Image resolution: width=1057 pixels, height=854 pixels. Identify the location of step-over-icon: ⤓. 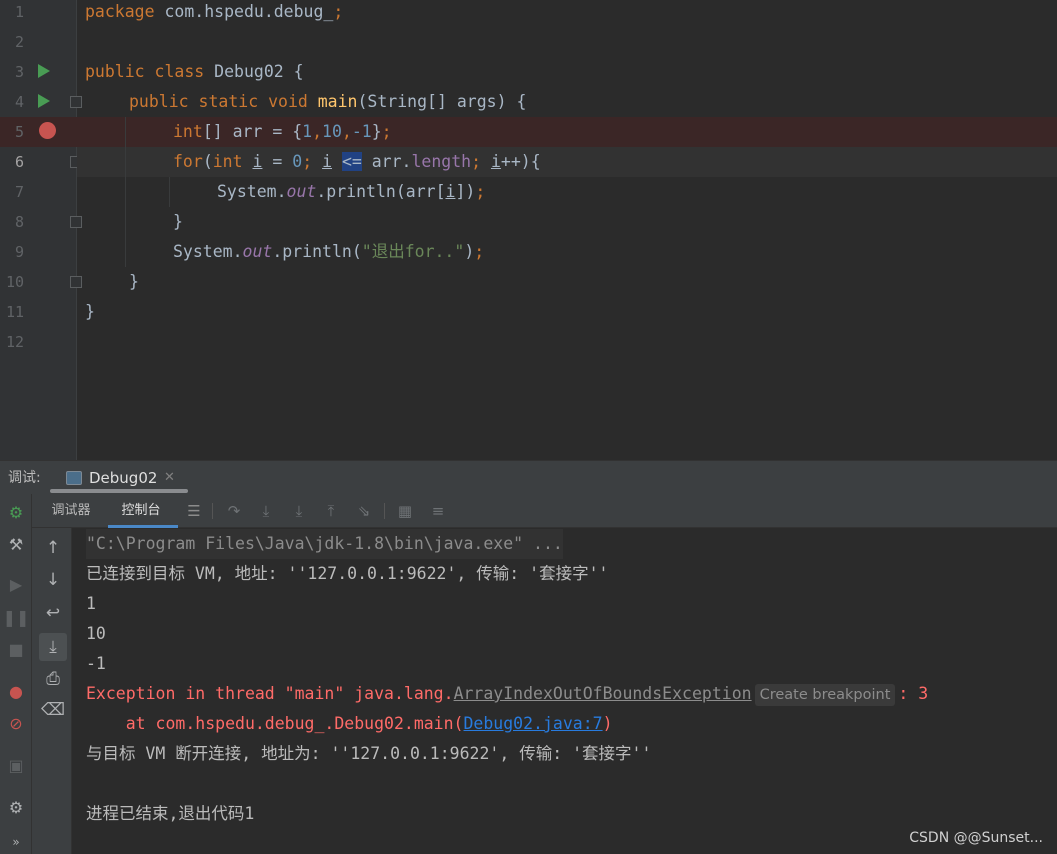
(266, 511).